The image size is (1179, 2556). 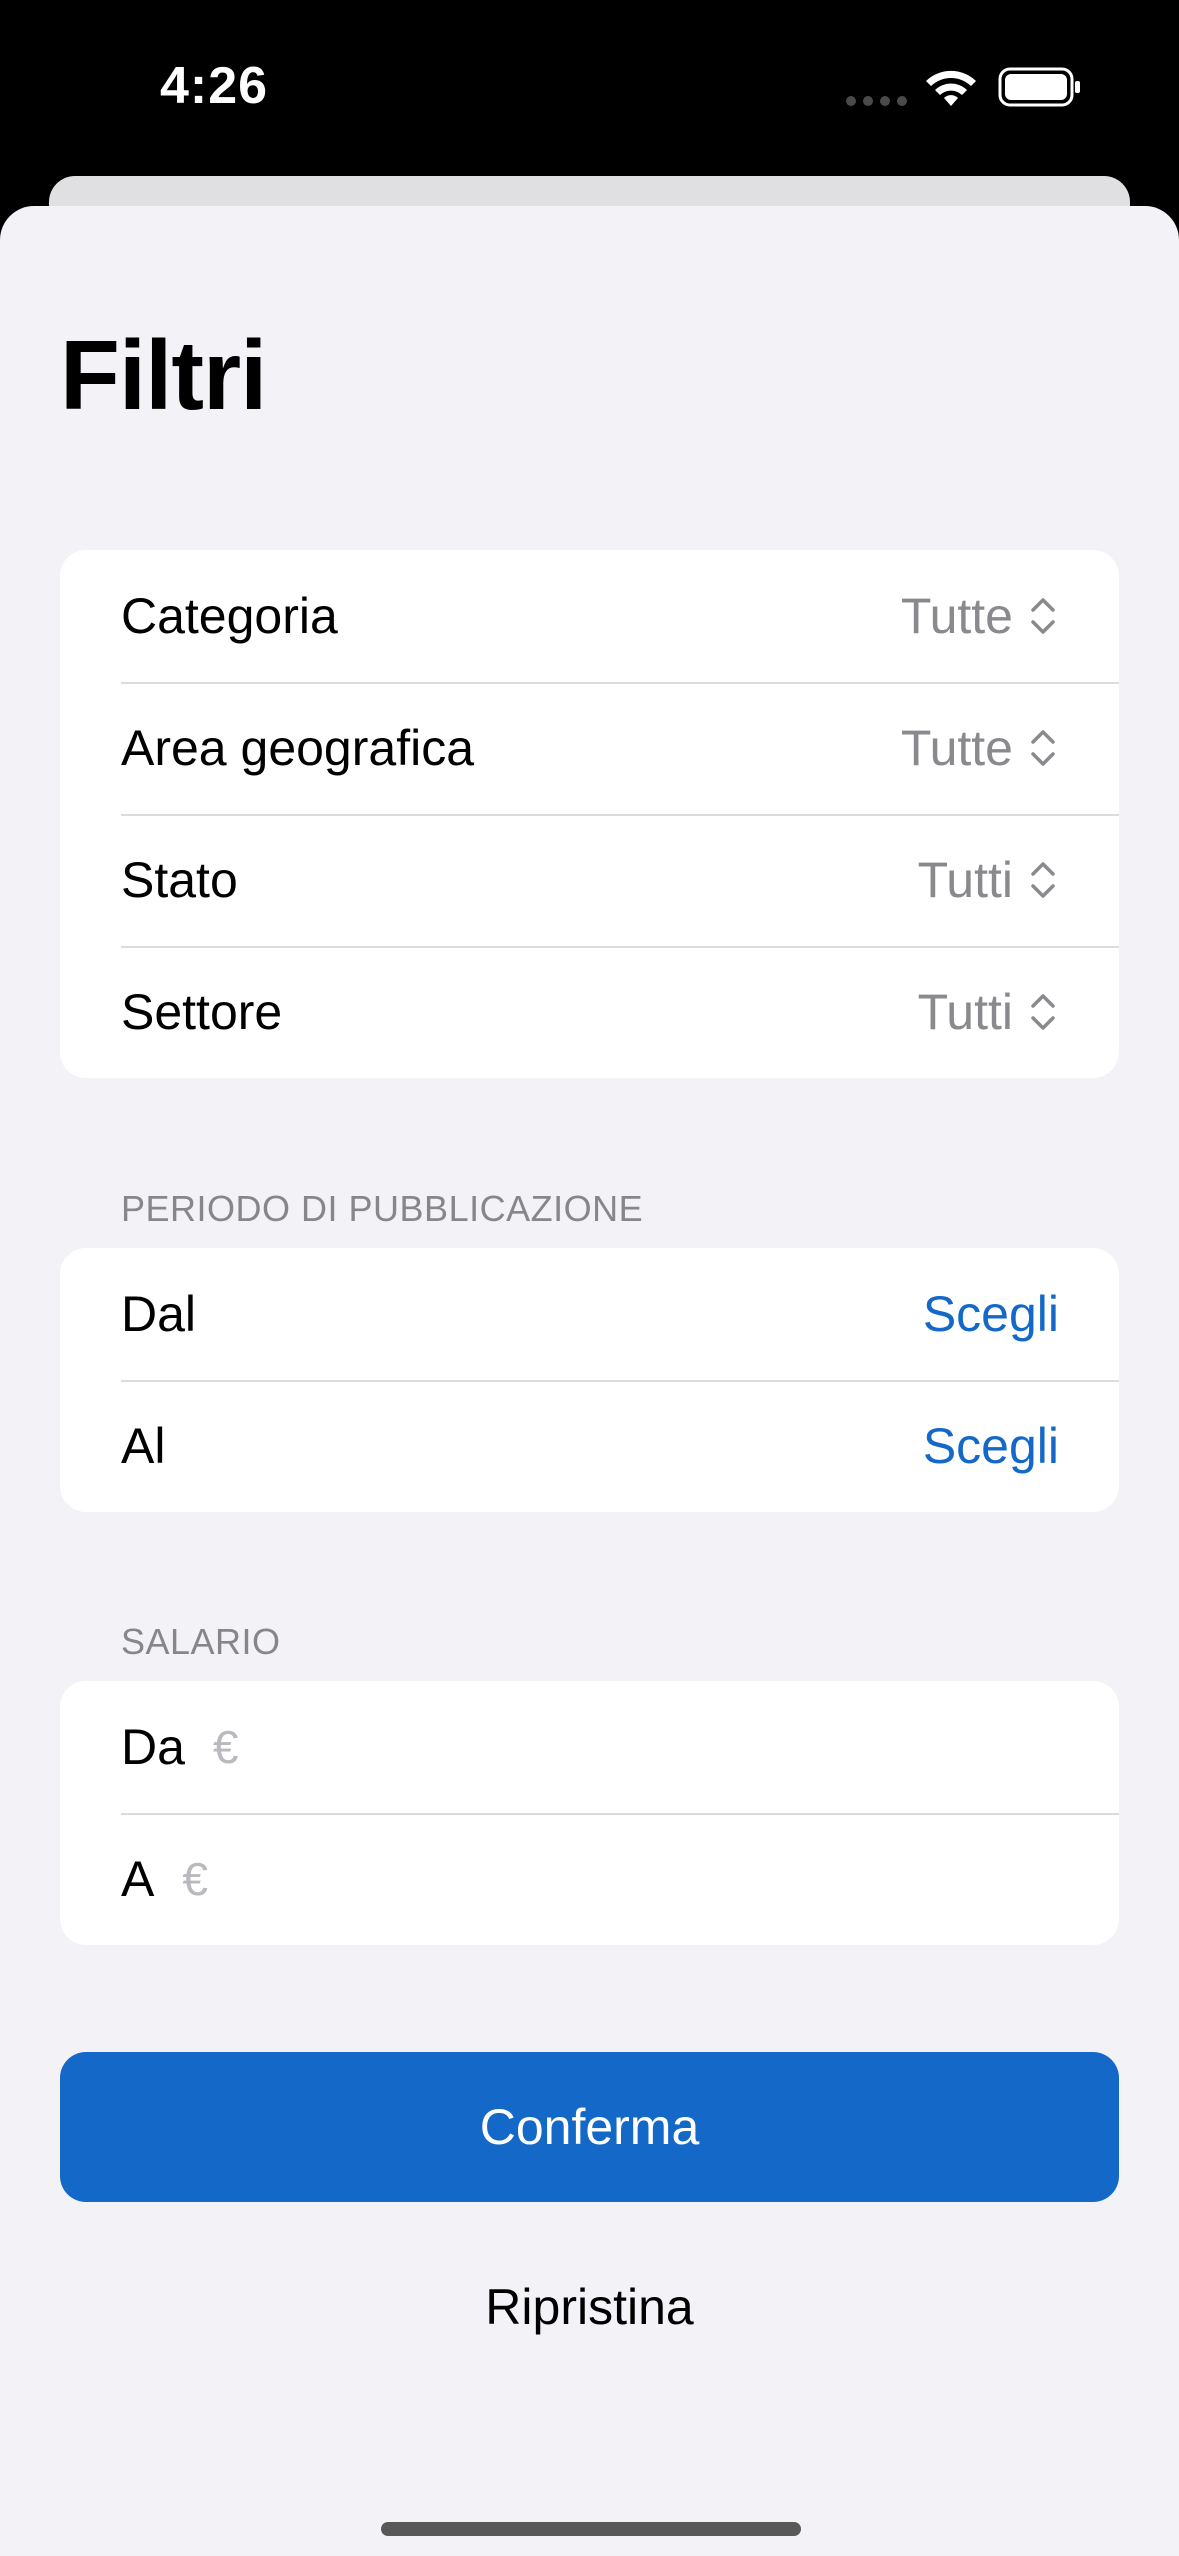 What do you see at coordinates (876, 101) in the screenshot?
I see `cellular-signal-icon` at bounding box center [876, 101].